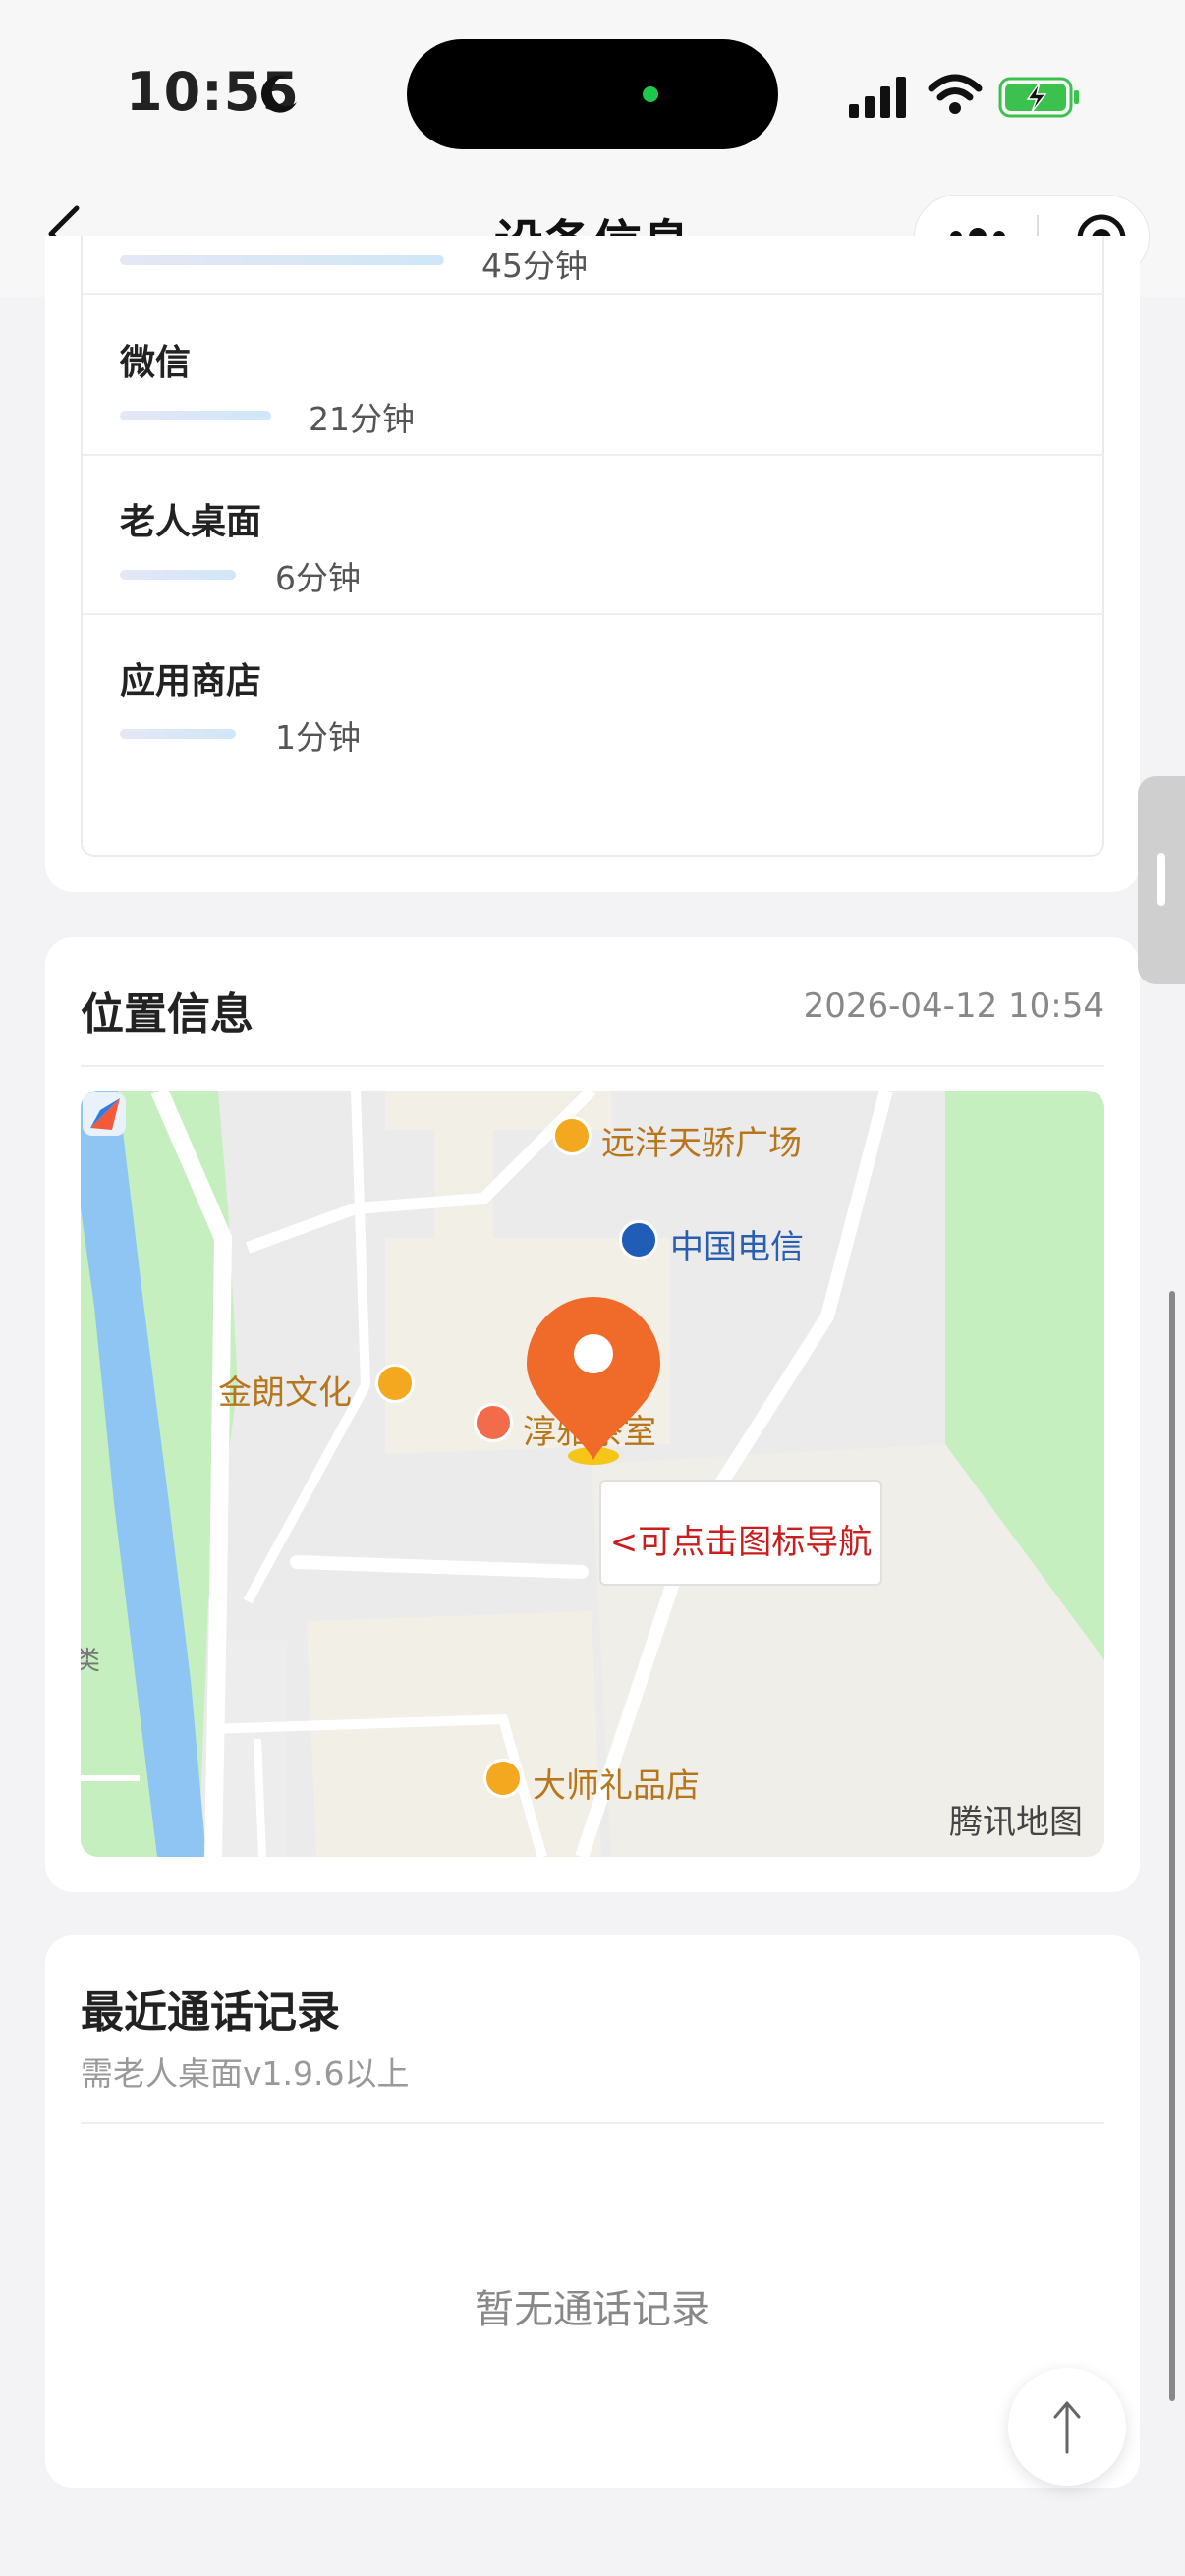  I want to click on arrow-up-icon, so click(1067, 2427).